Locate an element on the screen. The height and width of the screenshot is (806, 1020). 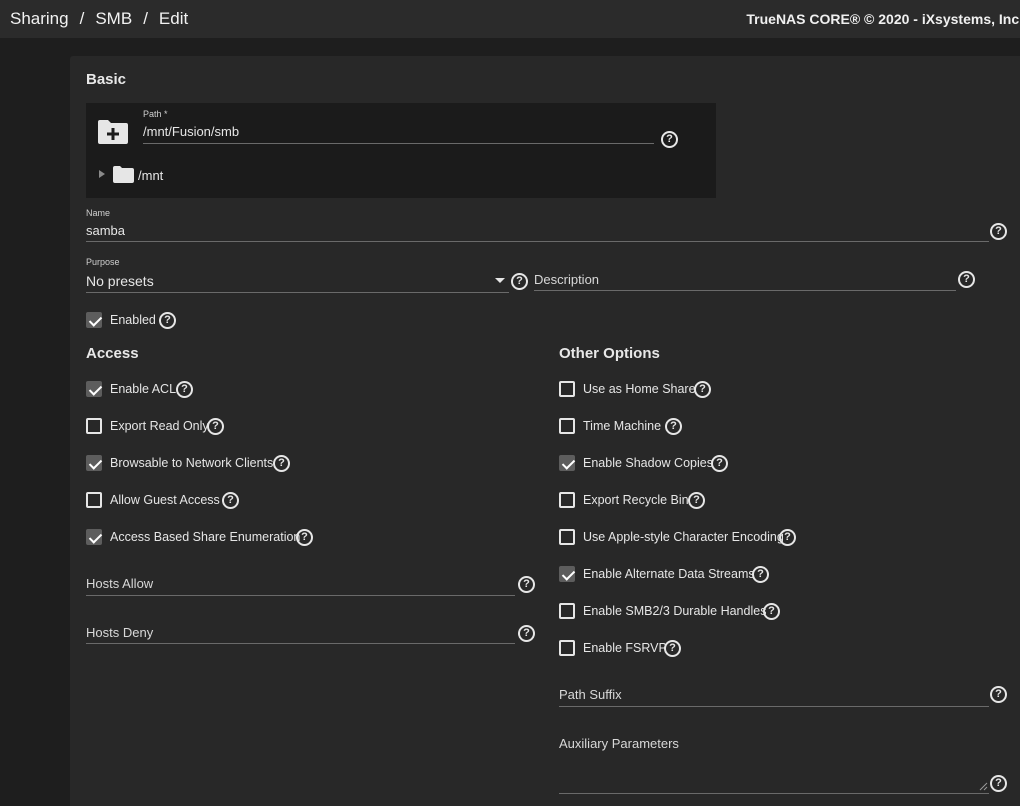
purpose-select: No presets is located at coordinates (120, 281).